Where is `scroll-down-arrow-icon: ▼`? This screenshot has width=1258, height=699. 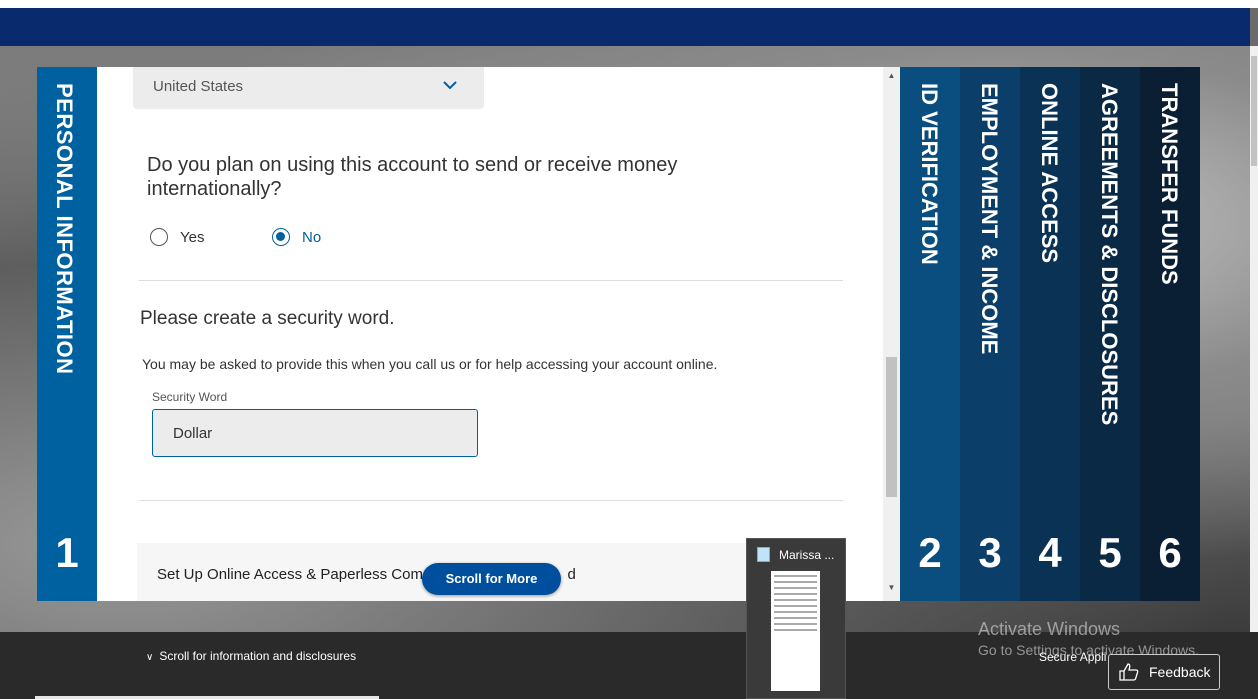
scroll-down-arrow-icon: ▼ is located at coordinates (891, 588).